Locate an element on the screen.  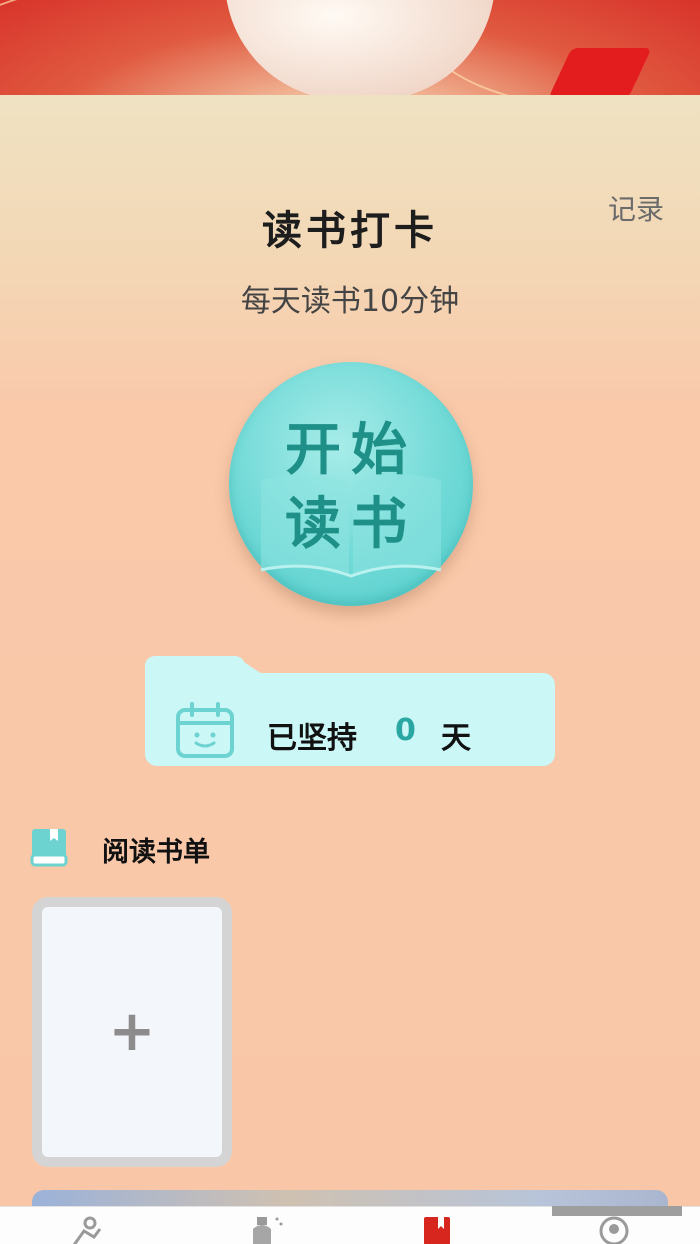
add-book-button: + is located at coordinates (132, 1032).